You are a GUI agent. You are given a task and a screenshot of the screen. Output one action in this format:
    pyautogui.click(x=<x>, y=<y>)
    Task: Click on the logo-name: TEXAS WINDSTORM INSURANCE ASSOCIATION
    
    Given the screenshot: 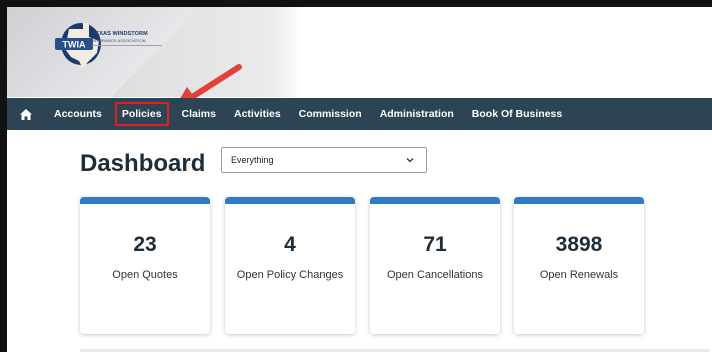 What is the action you would take?
    pyautogui.click(x=120, y=37)
    